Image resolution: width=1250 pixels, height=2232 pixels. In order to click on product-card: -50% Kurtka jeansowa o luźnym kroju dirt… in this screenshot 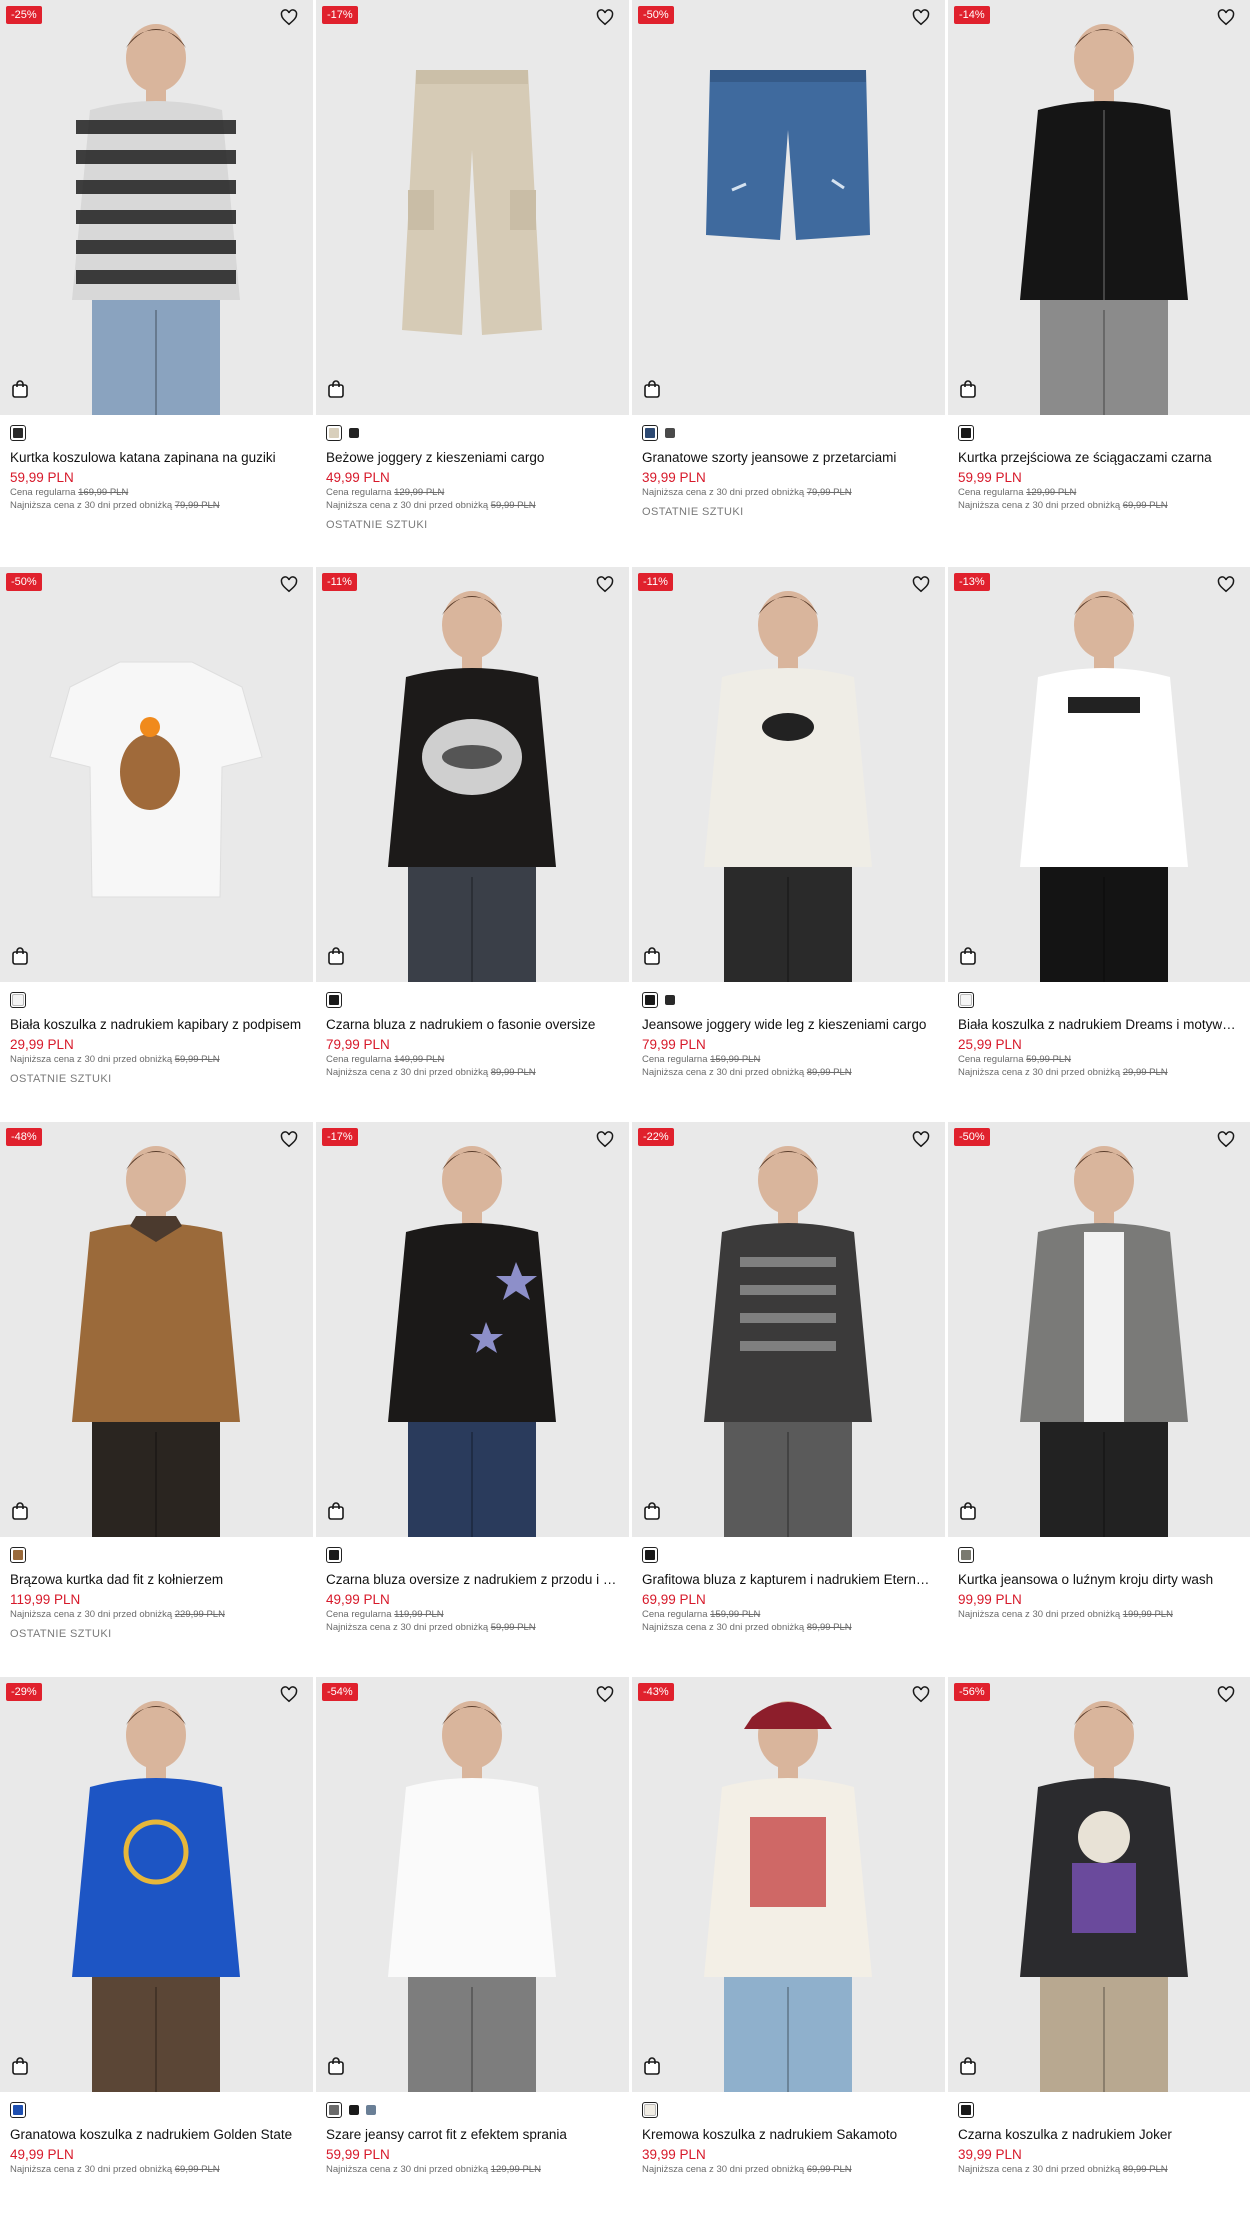, I will do `click(1099, 1399)`.